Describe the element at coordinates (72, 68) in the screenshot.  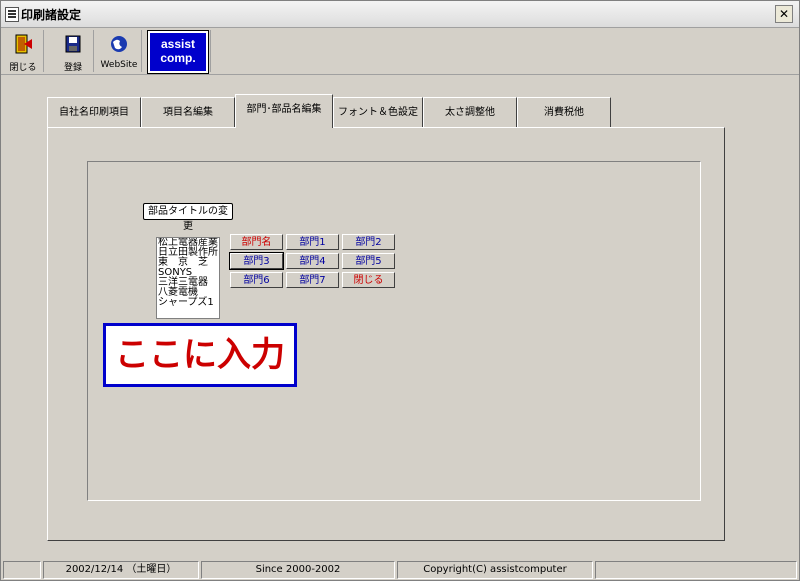
I see `save-button-label: 登録` at that location.